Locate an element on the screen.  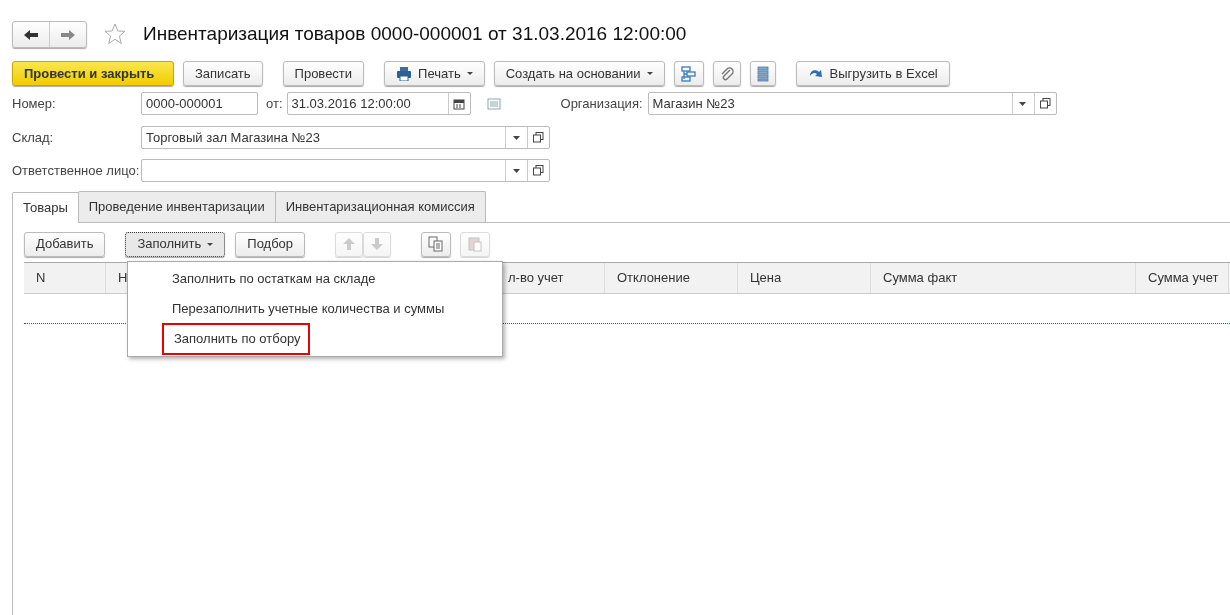
input-field is located at coordinates (345, 170).